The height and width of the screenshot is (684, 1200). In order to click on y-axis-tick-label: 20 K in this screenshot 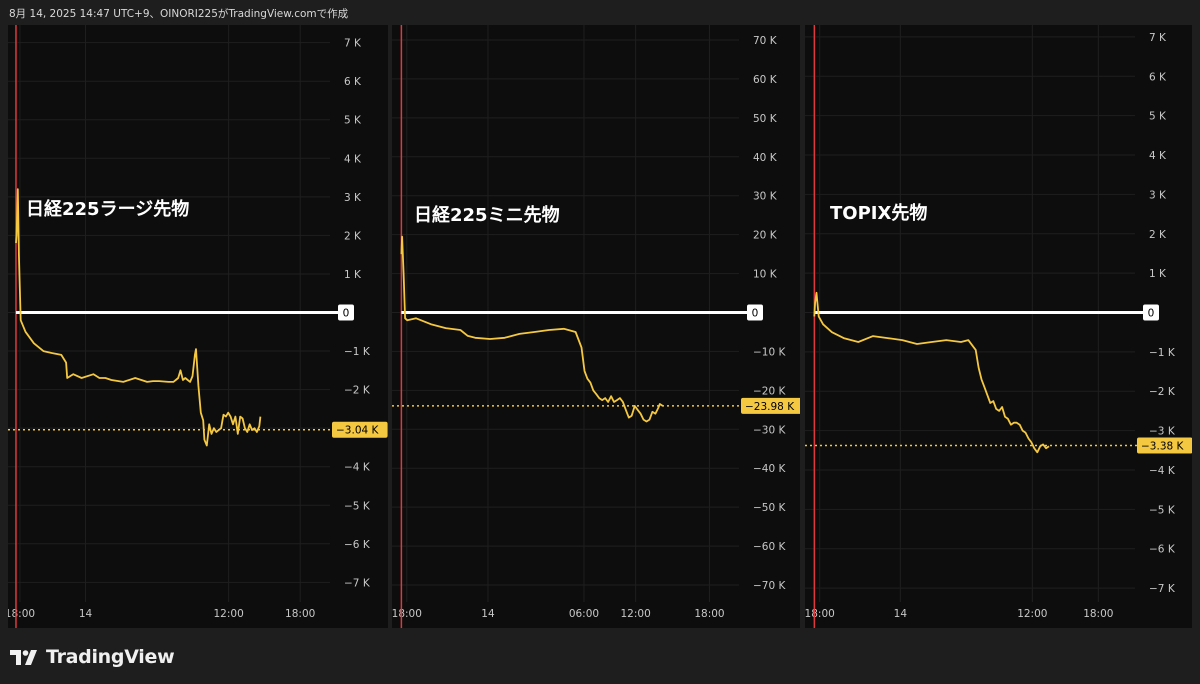, I will do `click(765, 236)`.